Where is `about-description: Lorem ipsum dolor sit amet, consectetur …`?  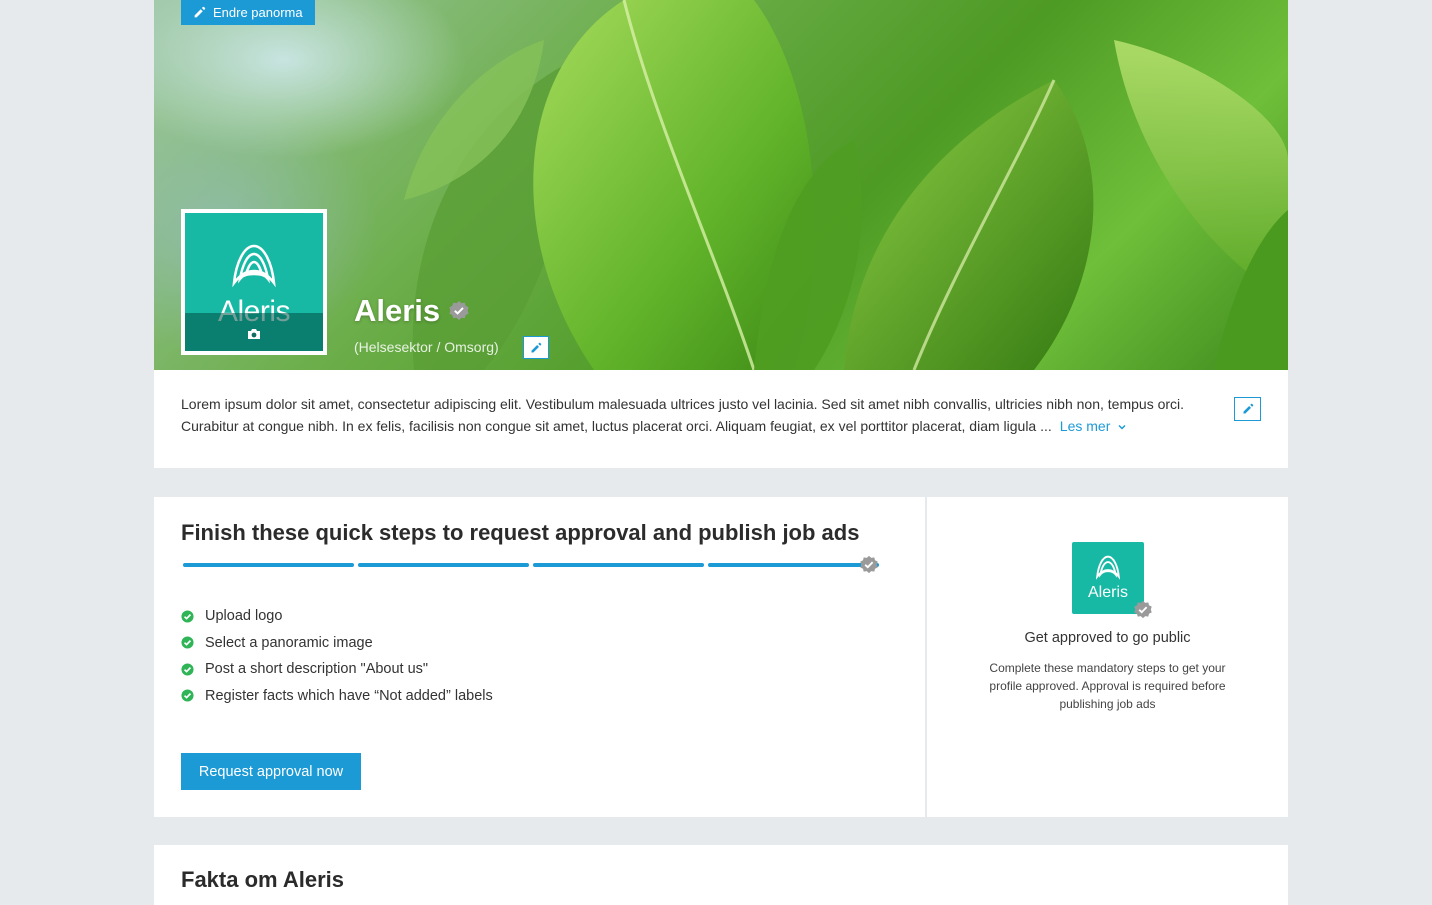
about-description: Lorem ipsum dolor sit amet, consectetur … is located at coordinates (683, 415).